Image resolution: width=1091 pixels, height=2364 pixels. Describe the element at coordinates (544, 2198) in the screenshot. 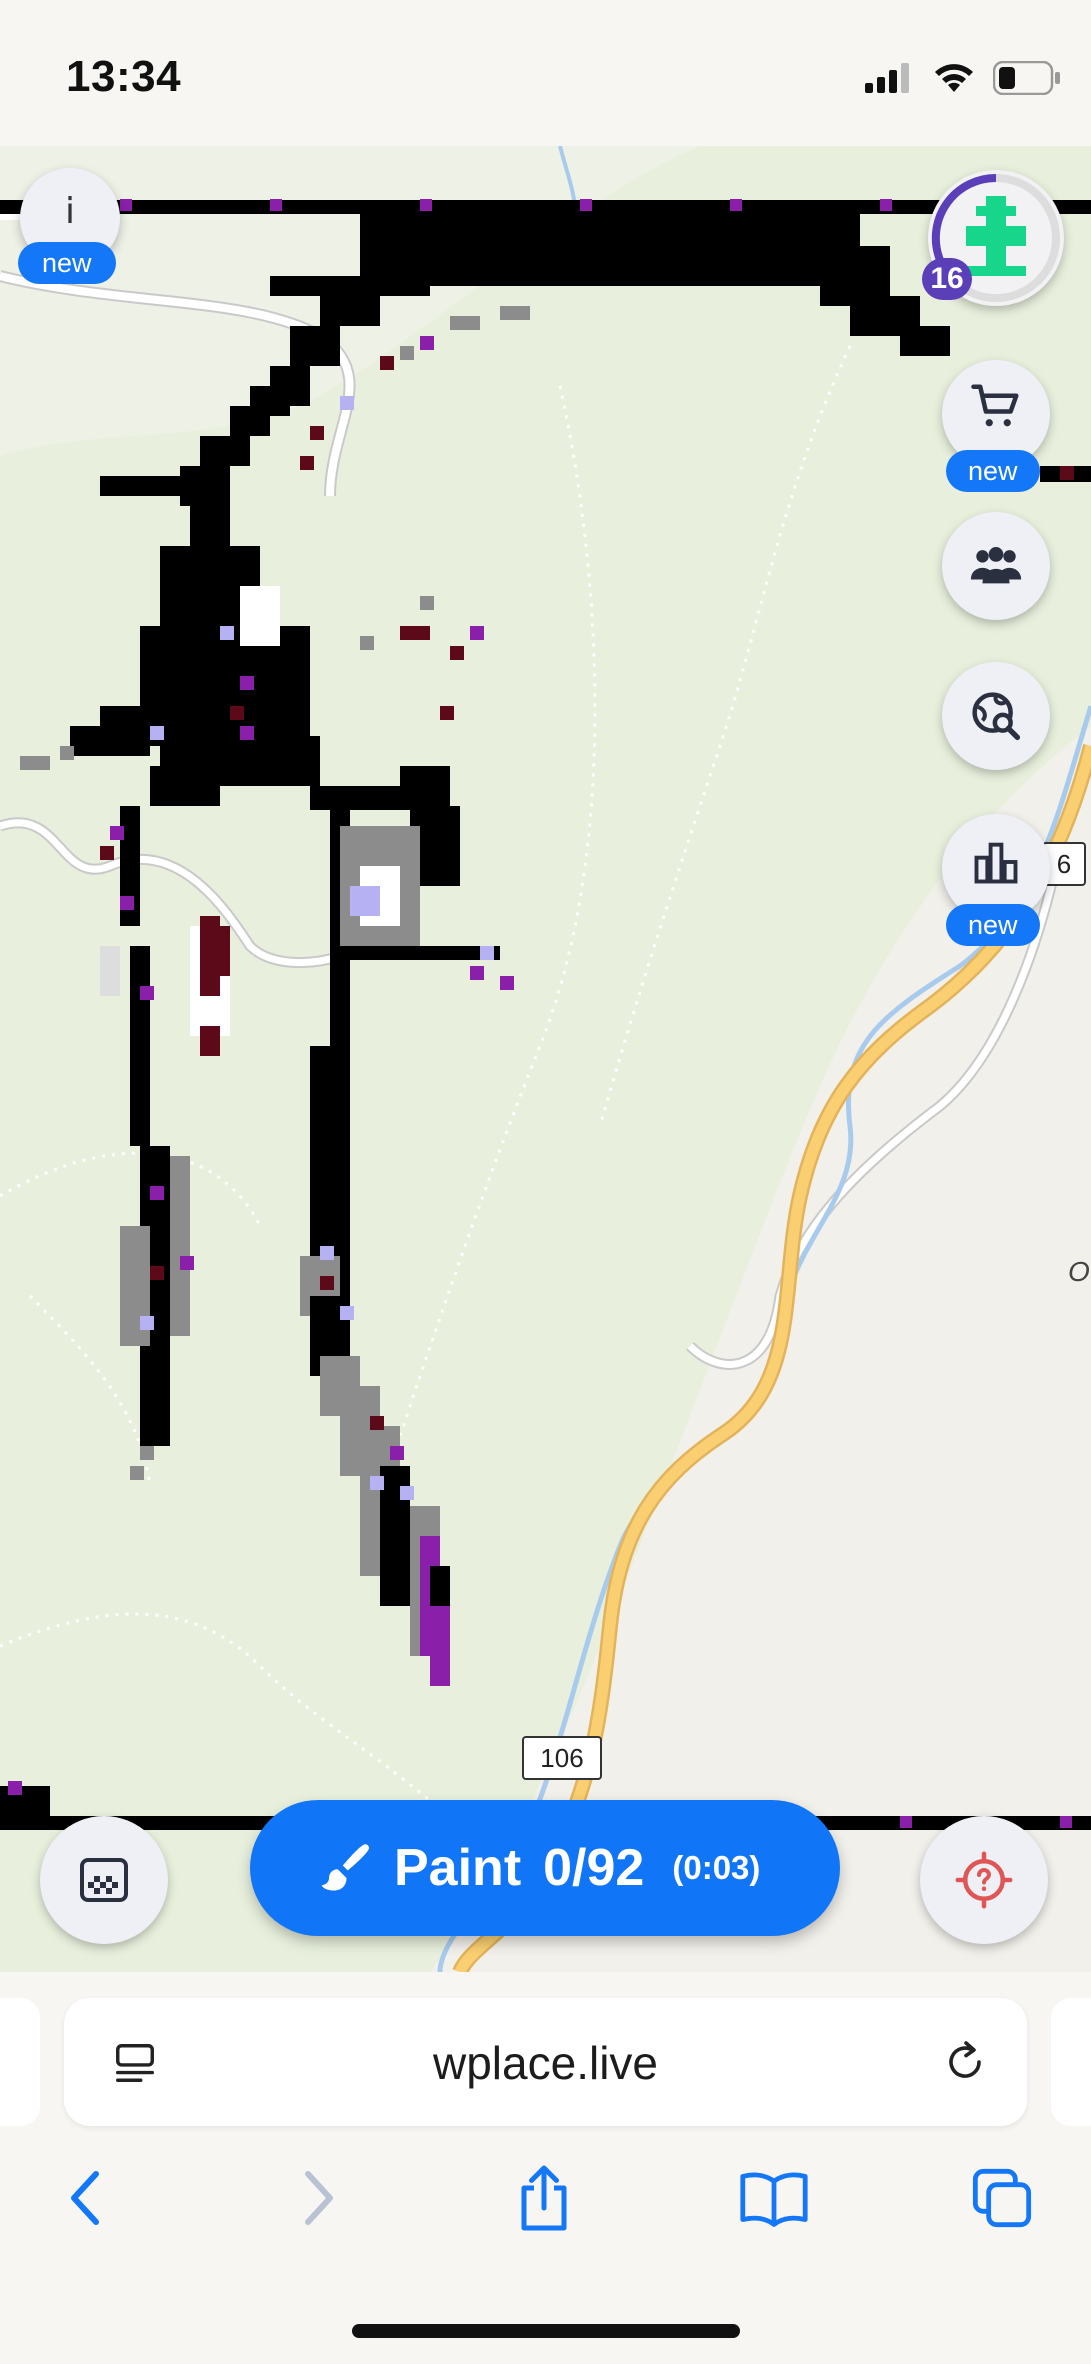

I see `share-icon` at that location.